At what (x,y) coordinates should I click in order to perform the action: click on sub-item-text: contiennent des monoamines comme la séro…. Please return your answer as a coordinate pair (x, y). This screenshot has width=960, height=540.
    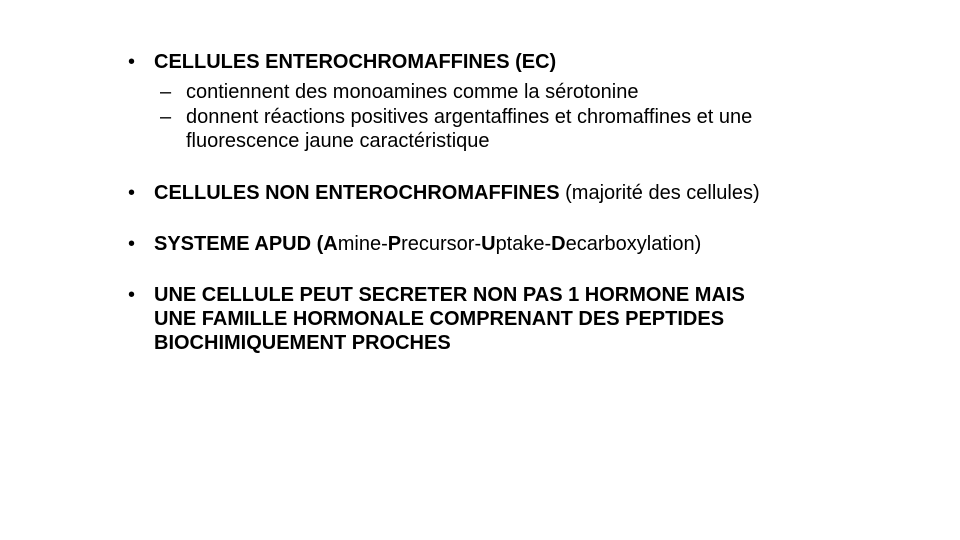
    Looking at the image, I should click on (412, 92).